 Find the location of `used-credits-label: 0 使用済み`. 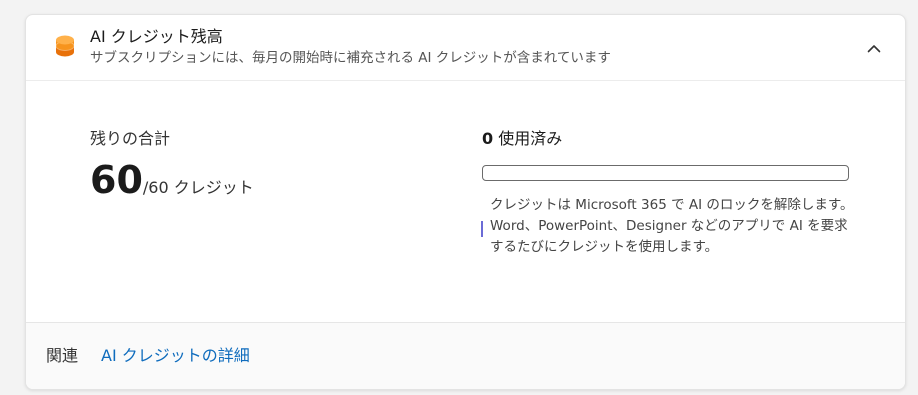

used-credits-label: 0 使用済み is located at coordinates (522, 139).